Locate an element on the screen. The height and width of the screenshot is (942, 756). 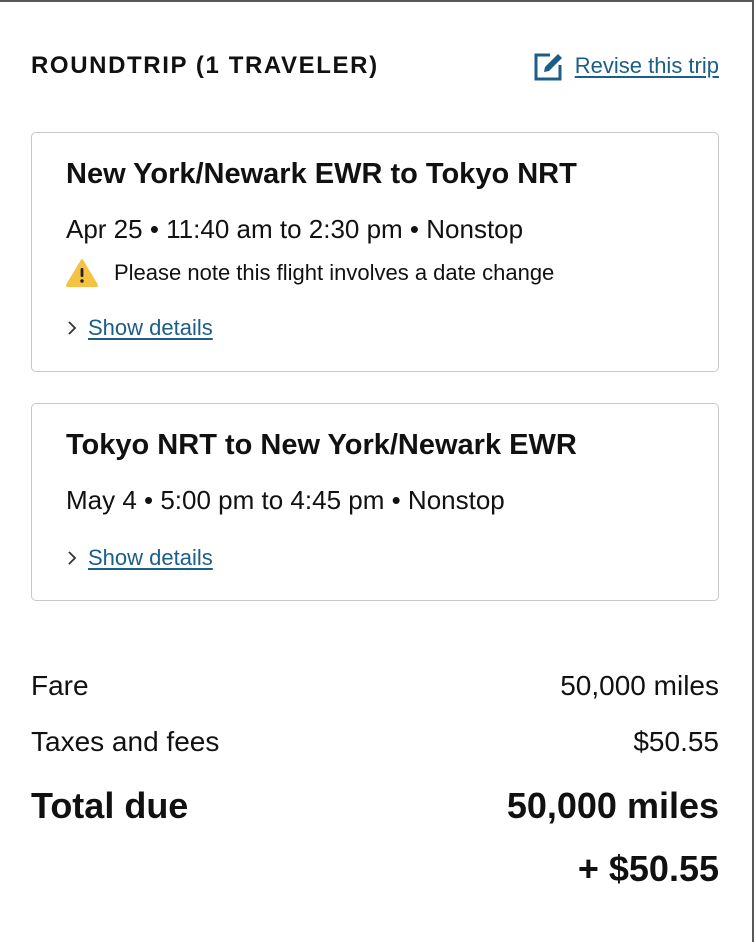
total-row: Total due 50,000 miles is located at coordinates (375, 806).